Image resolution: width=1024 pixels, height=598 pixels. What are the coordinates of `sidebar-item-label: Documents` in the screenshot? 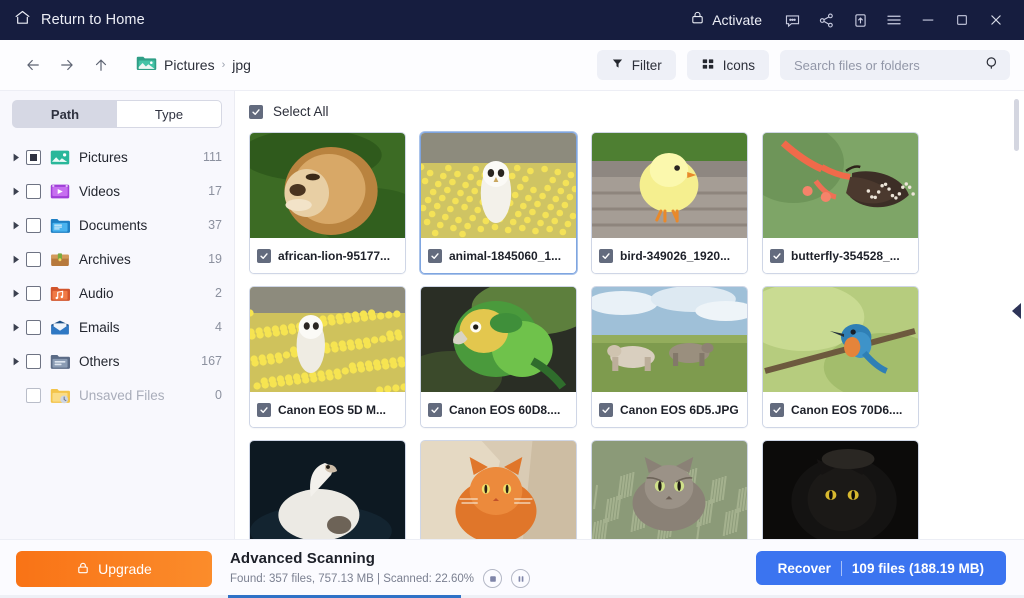 It's located at (113, 225).